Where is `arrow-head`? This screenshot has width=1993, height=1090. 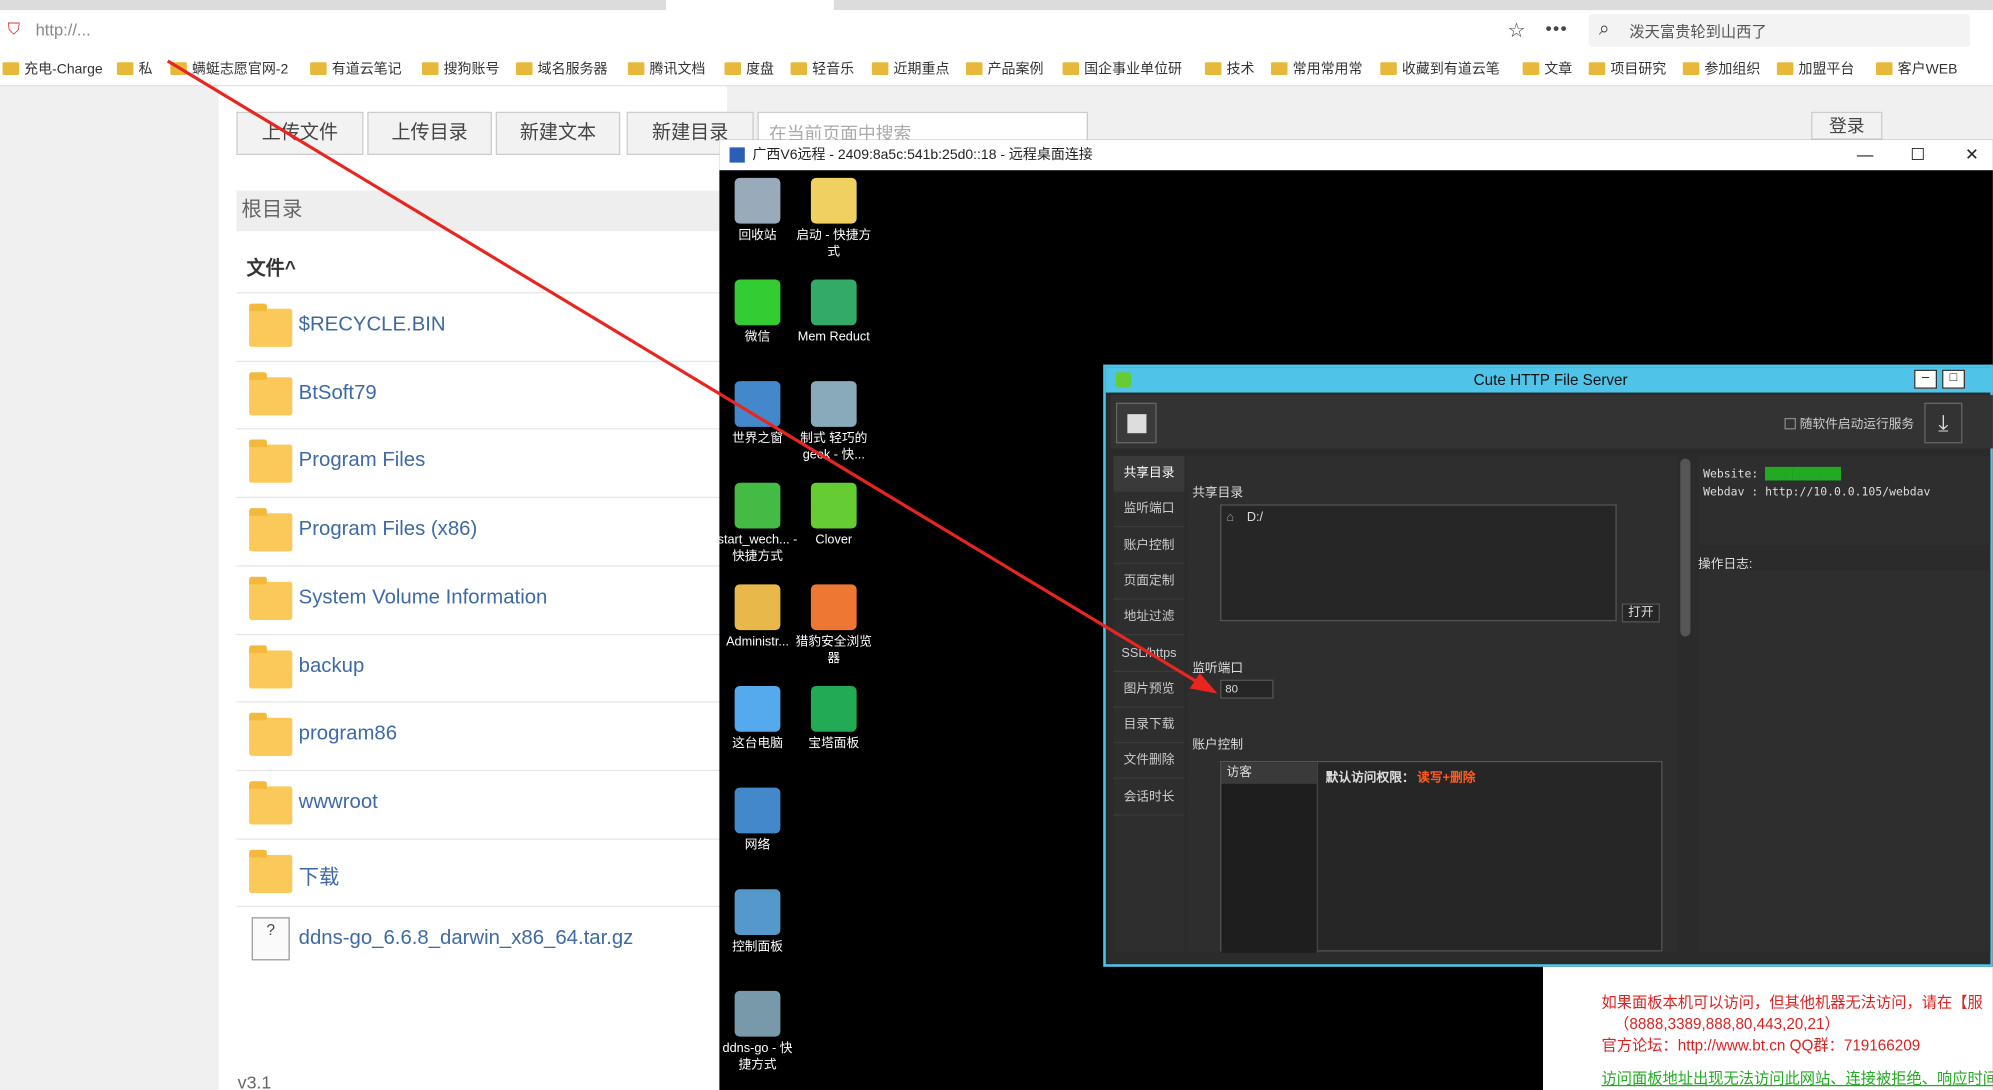
arrow-head is located at coordinates (1203, 683).